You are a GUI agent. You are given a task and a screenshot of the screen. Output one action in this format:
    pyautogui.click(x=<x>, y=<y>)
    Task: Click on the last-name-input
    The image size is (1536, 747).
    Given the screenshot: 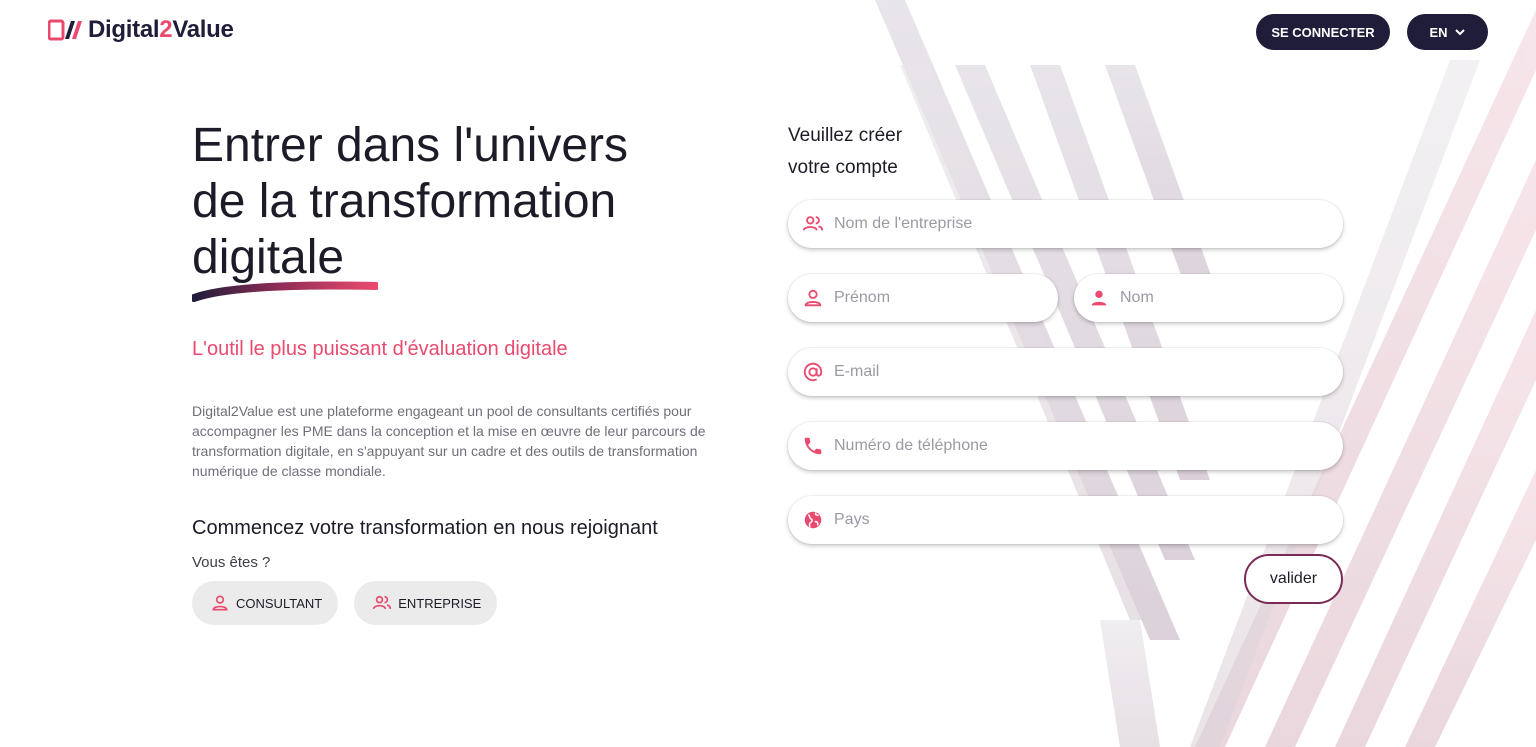 What is the action you would take?
    pyautogui.click(x=1230, y=298)
    